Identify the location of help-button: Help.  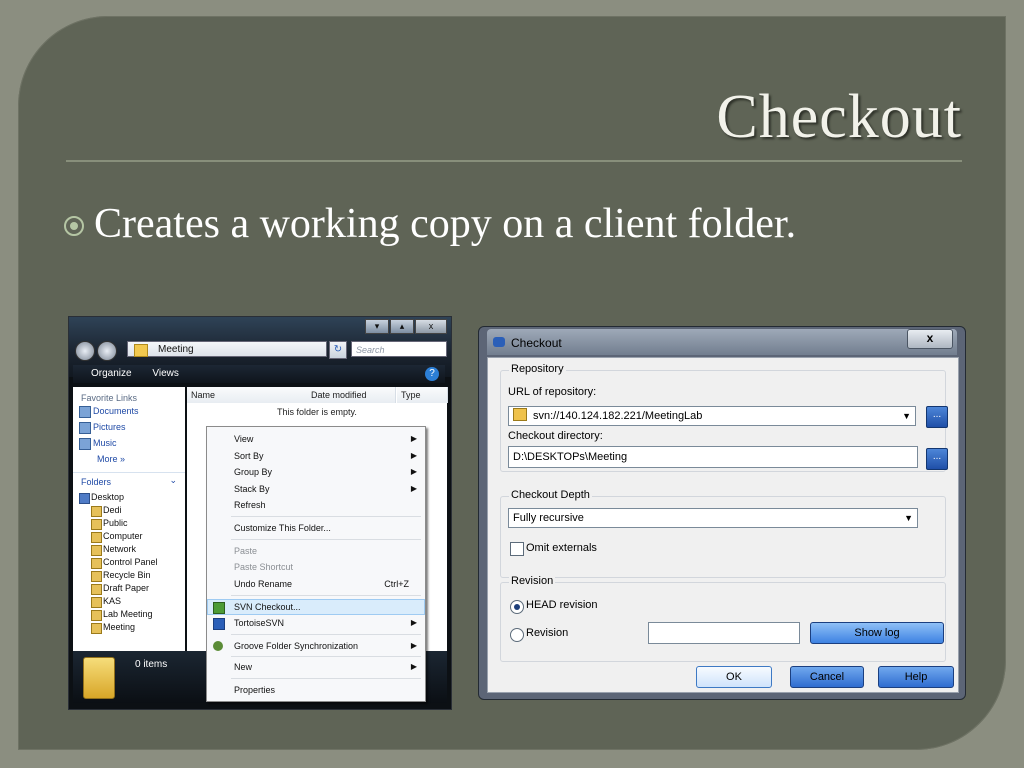
(916, 677).